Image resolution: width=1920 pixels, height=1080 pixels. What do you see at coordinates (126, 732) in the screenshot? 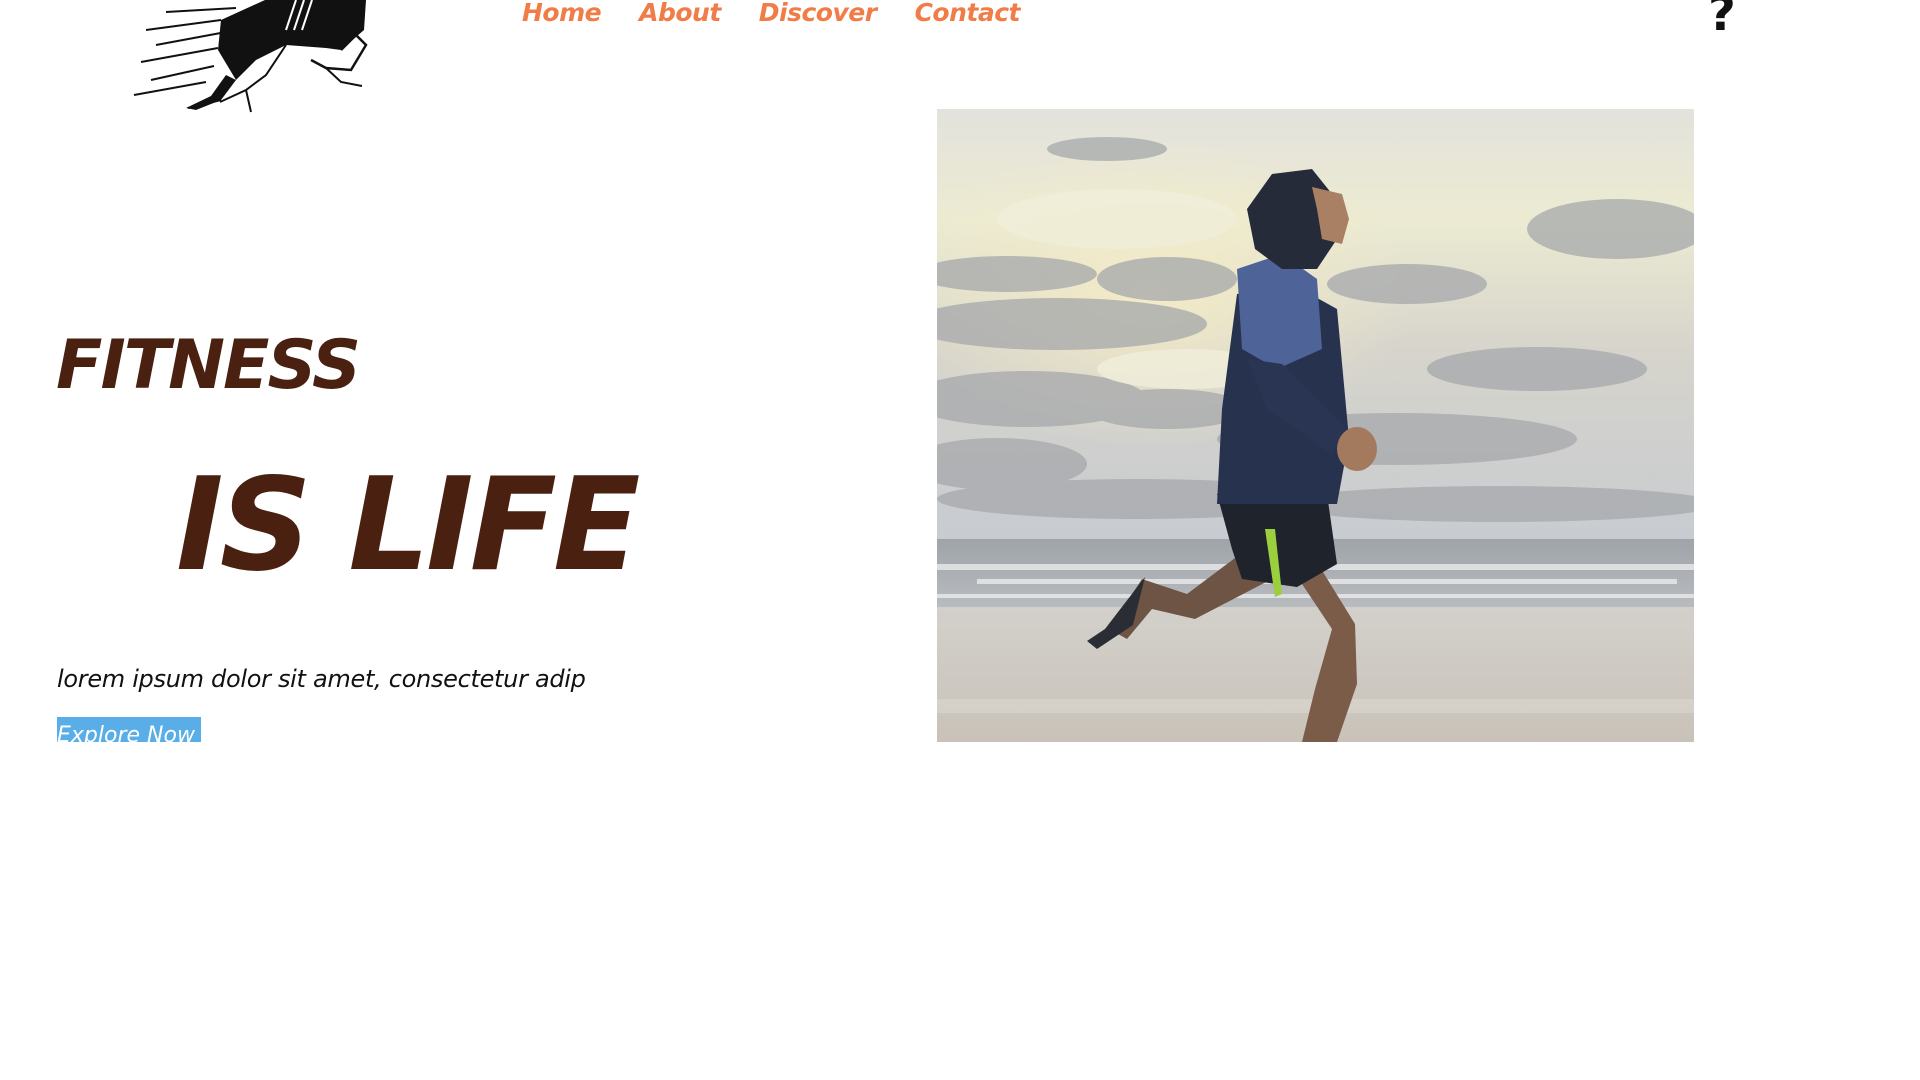
I see `explore-now-label: Explore Now` at bounding box center [126, 732].